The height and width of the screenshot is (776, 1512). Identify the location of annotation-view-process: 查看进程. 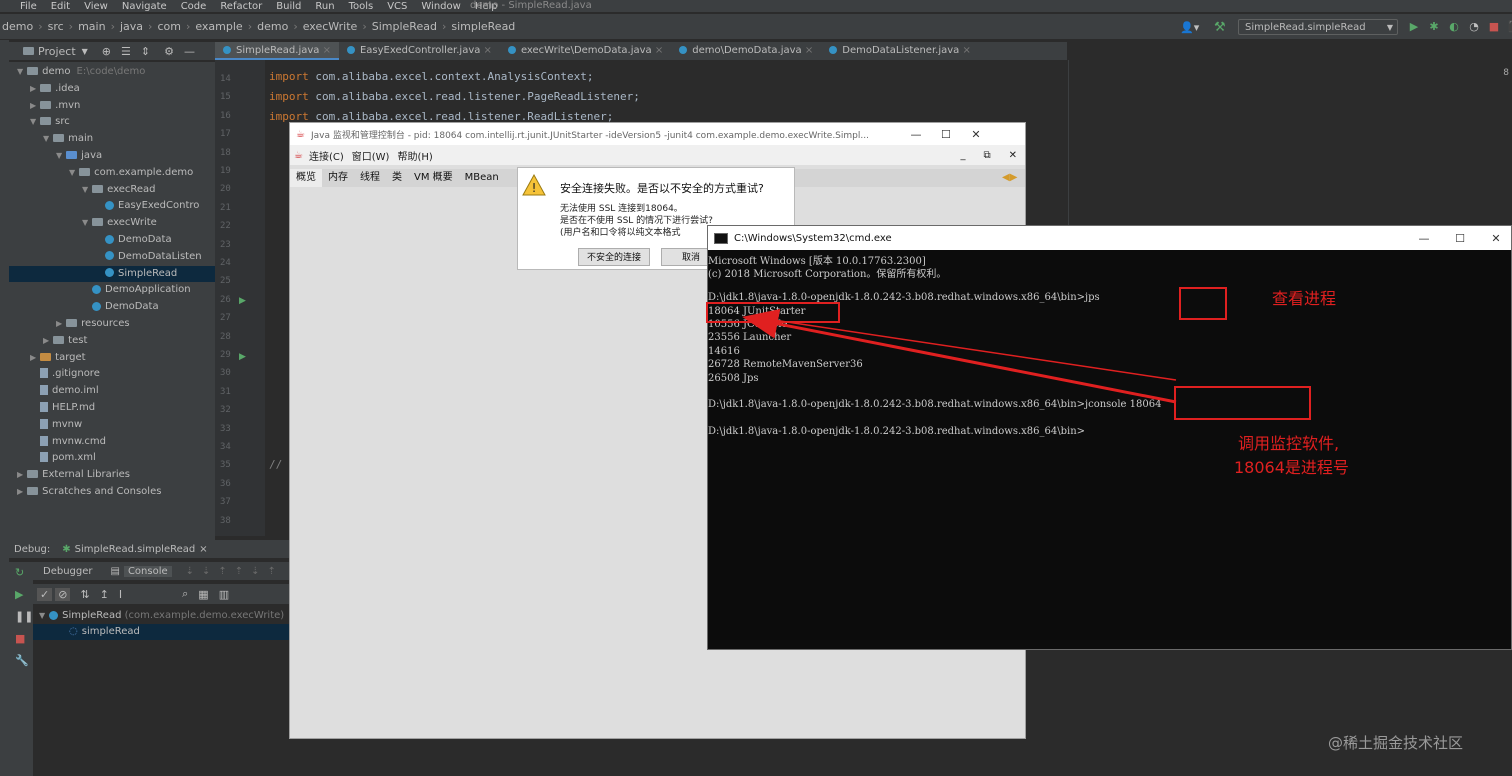
(1304, 298).